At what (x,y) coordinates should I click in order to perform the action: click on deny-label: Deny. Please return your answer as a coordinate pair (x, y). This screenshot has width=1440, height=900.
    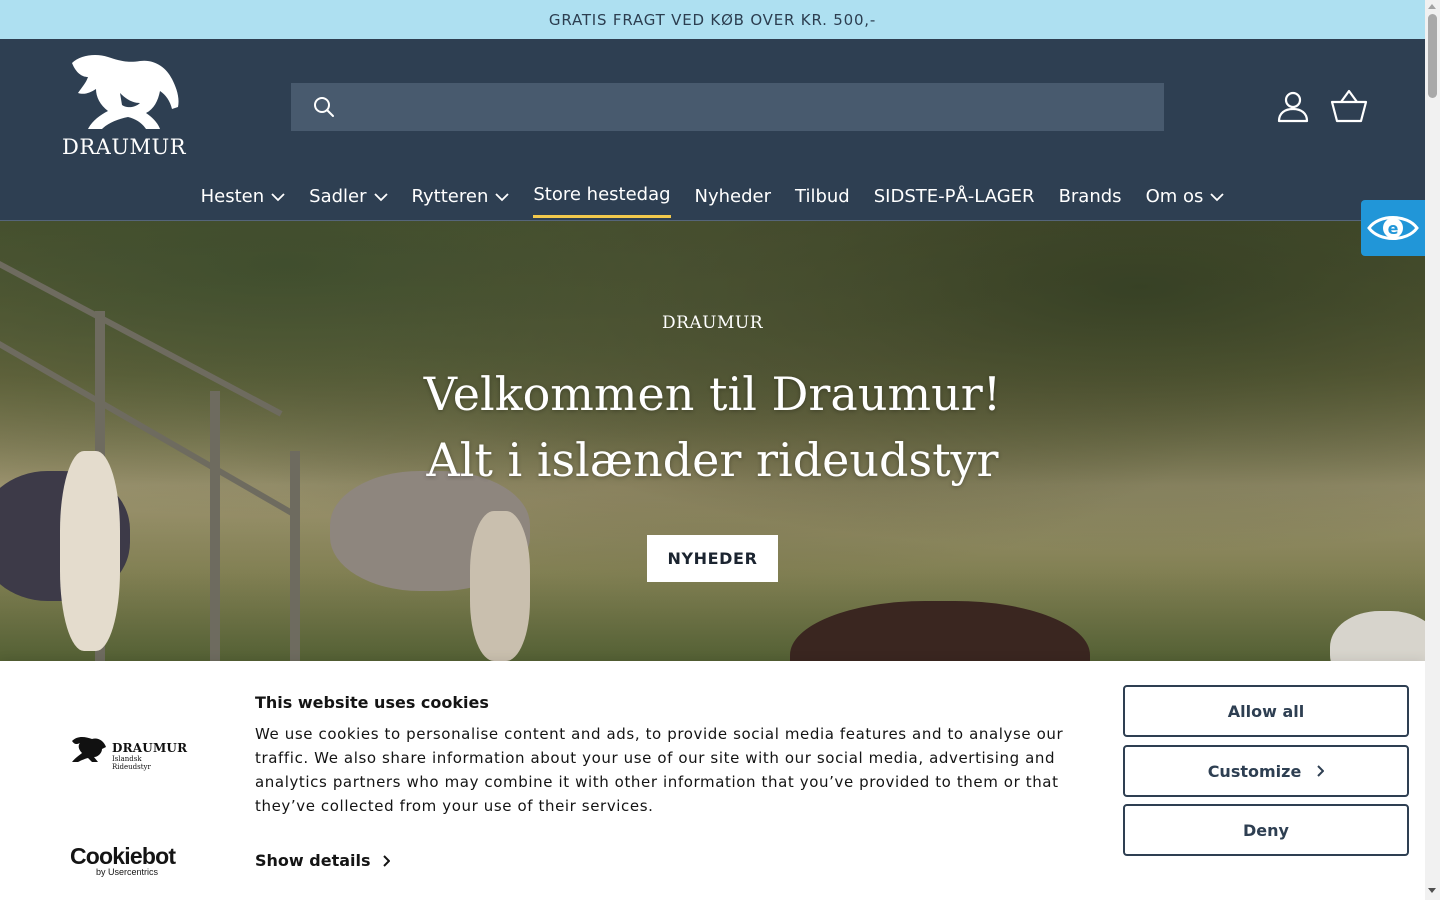
    Looking at the image, I should click on (1266, 830).